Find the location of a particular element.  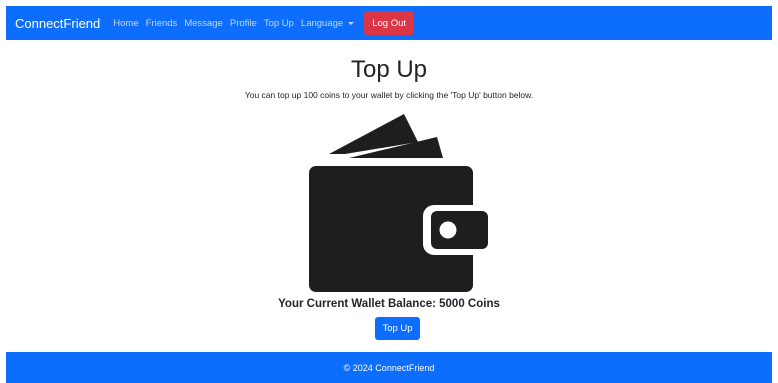

navbar-brand: ConnectFriend is located at coordinates (57, 23).